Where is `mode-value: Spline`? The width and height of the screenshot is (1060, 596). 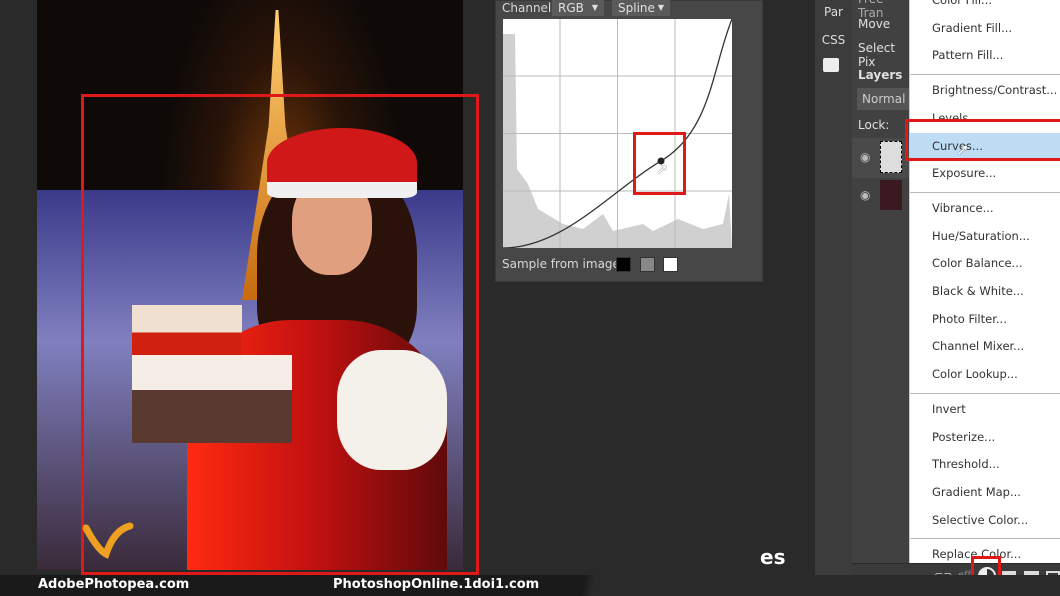 mode-value: Spline is located at coordinates (636, 8).